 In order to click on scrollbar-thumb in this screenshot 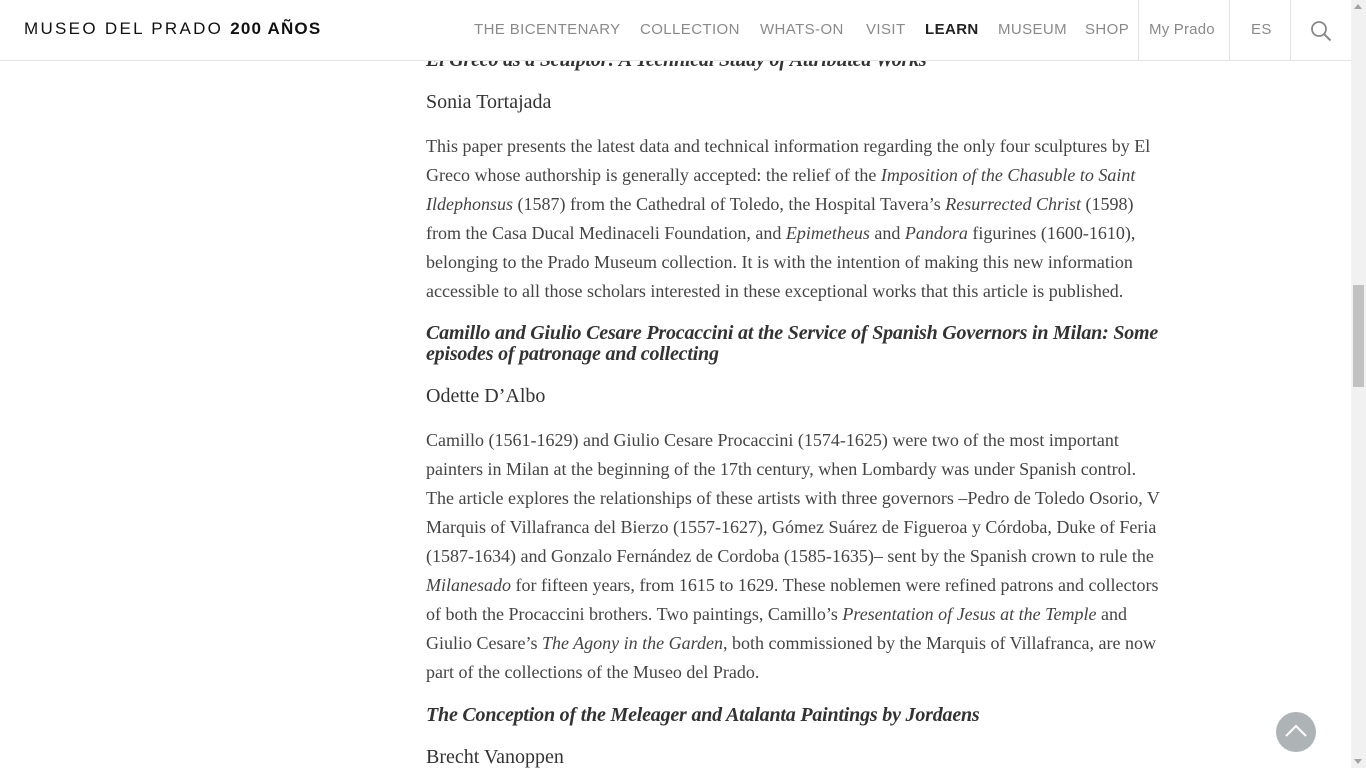, I will do `click(1358, 336)`.